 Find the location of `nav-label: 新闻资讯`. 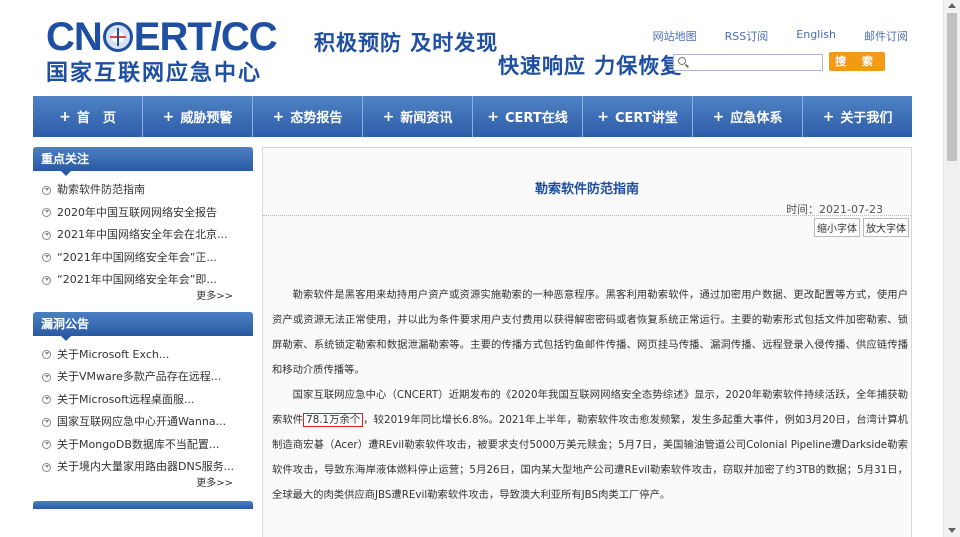

nav-label: 新闻资讯 is located at coordinates (426, 118).